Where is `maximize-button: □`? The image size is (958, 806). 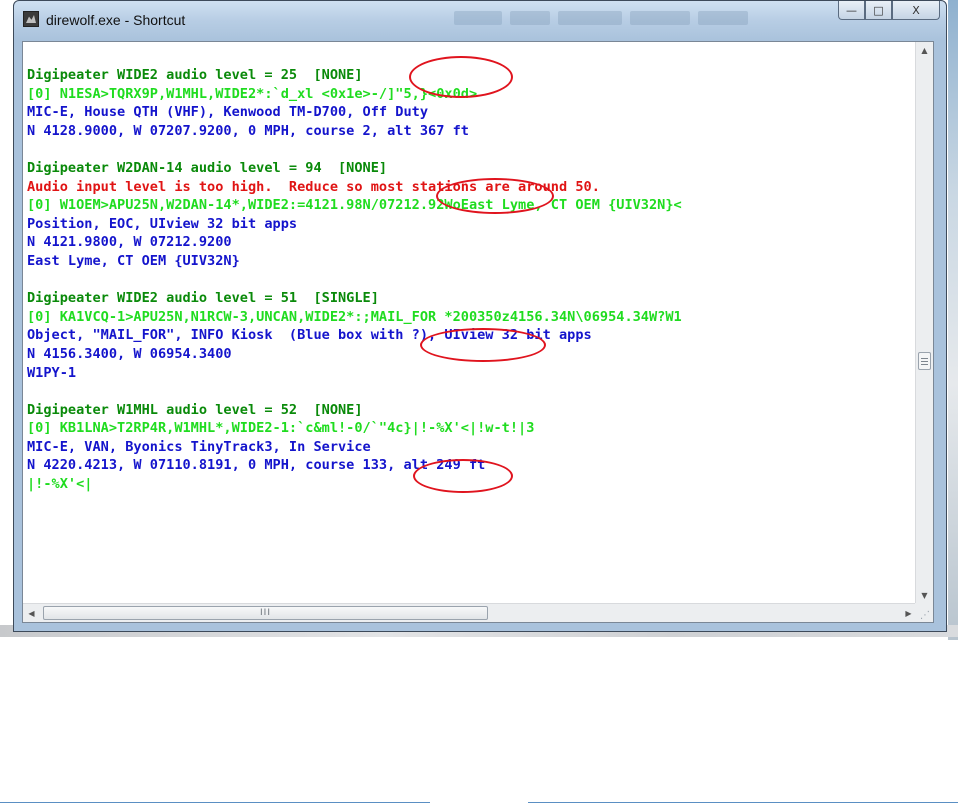 maximize-button: □ is located at coordinates (878, 10).